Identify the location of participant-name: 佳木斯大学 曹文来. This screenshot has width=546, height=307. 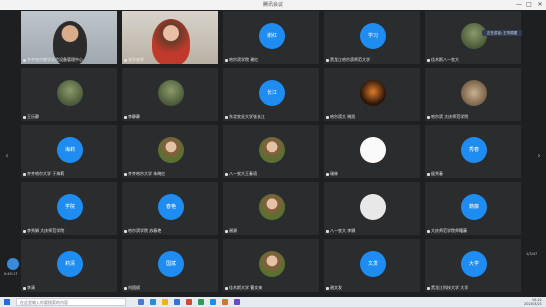
(243, 288).